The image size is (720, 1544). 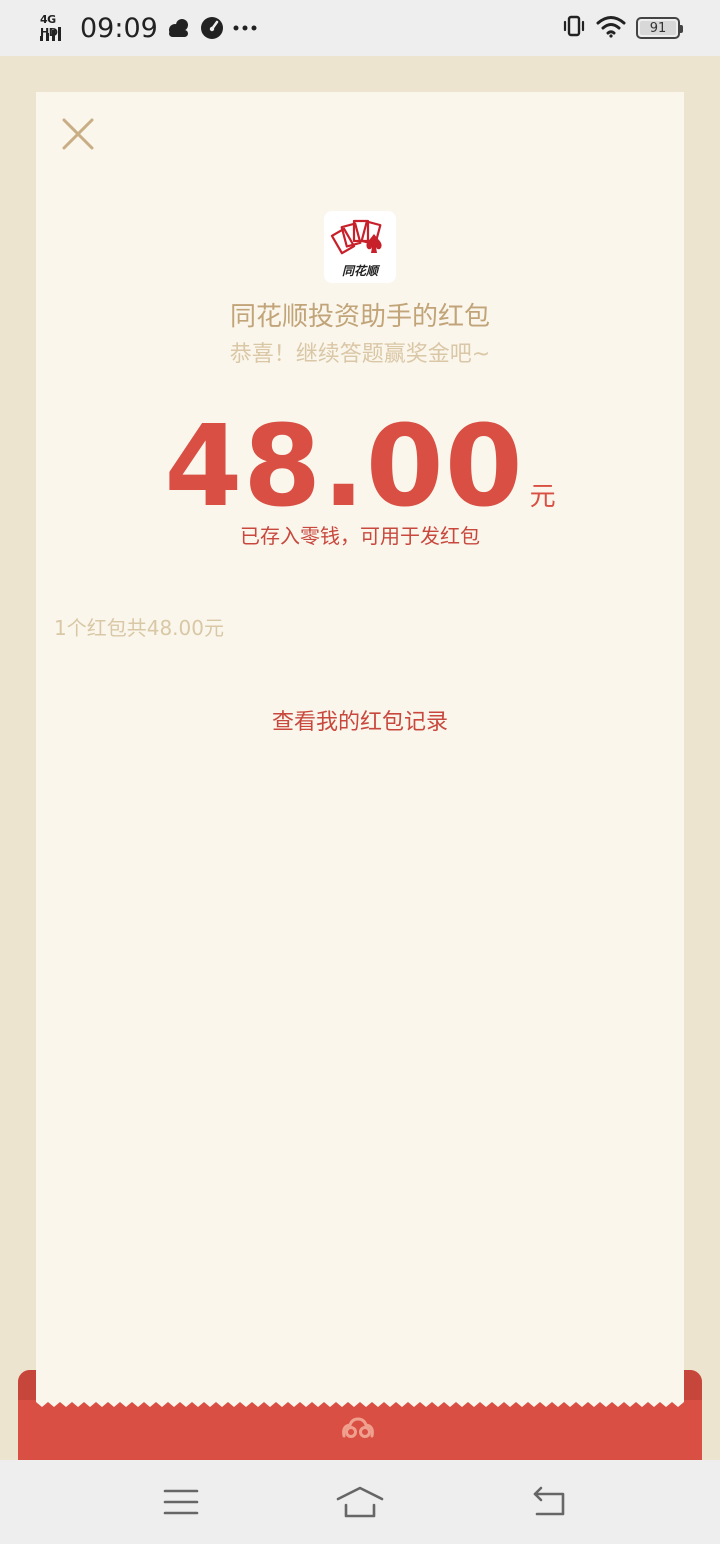 What do you see at coordinates (212, 28) in the screenshot?
I see `speed-gauge-icon` at bounding box center [212, 28].